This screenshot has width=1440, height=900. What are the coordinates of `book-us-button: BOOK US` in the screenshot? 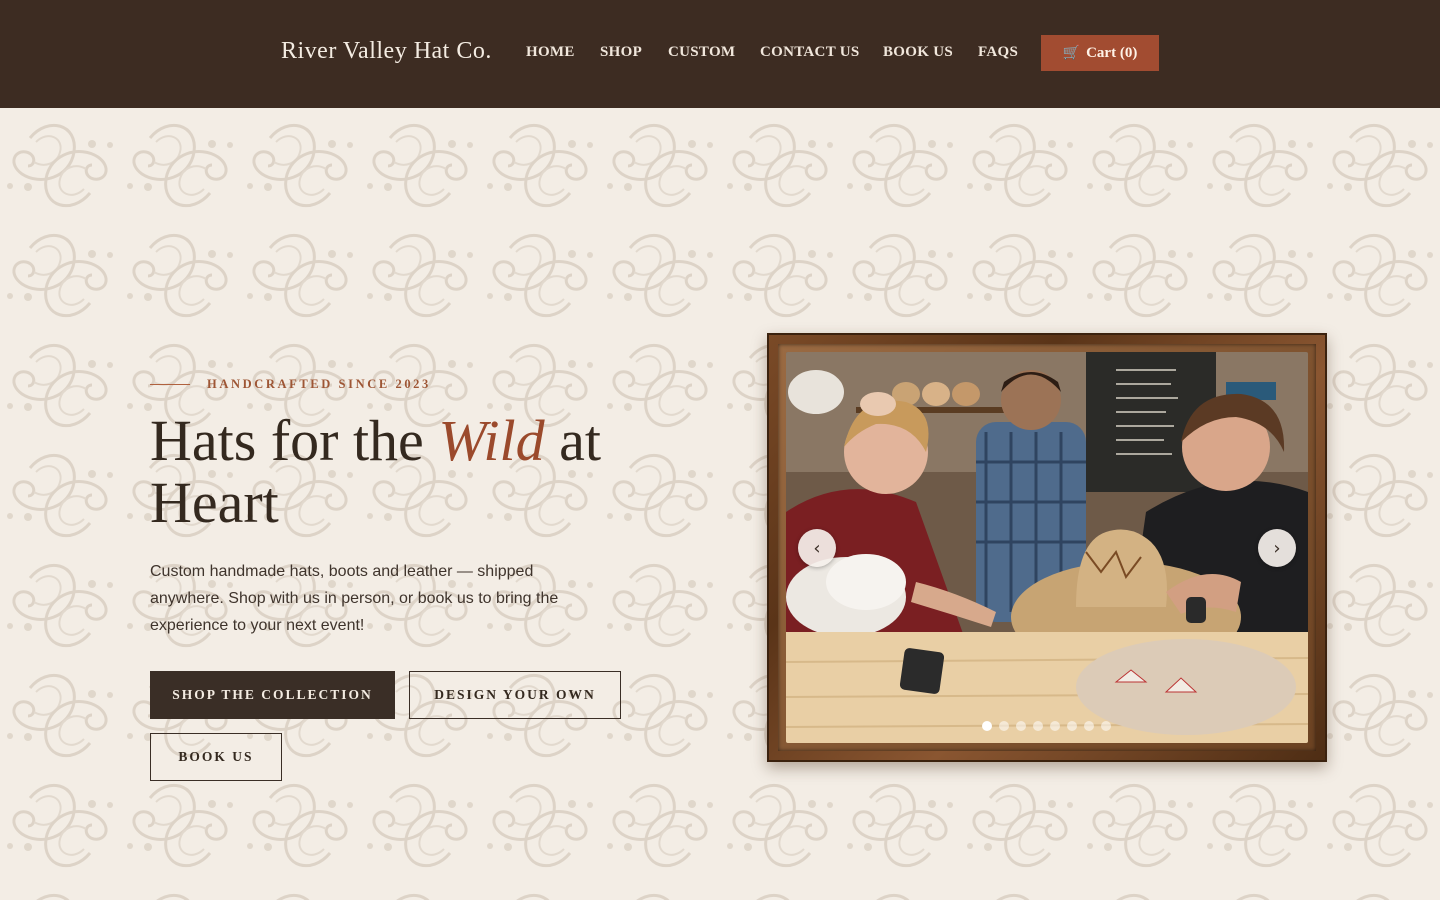 It's located at (216, 757).